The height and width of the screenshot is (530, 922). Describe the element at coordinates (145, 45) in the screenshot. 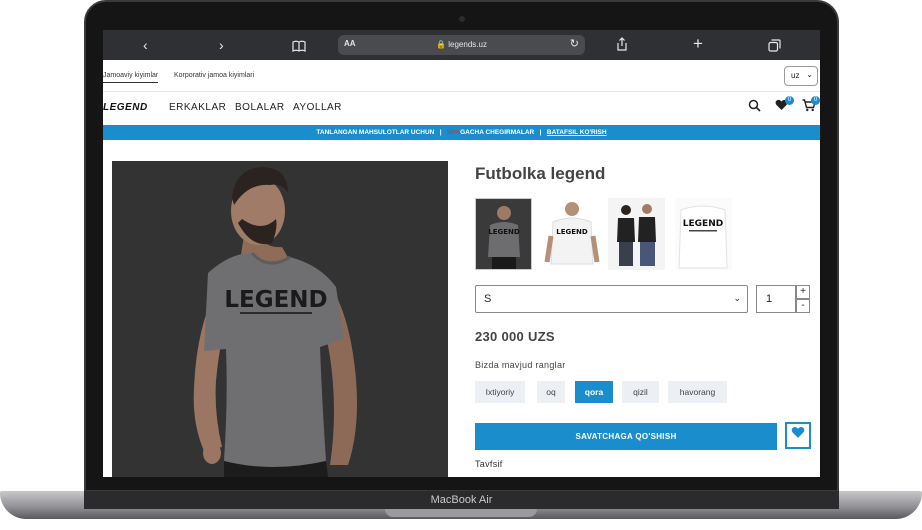

I see `chevron-left-icon: ‹` at that location.